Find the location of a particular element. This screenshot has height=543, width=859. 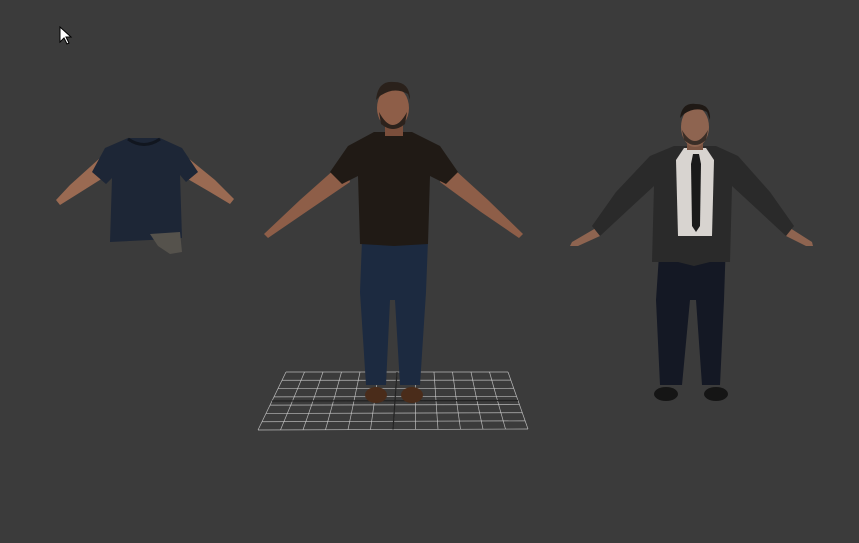

shirt-arms-model is located at coordinates (145, 195).